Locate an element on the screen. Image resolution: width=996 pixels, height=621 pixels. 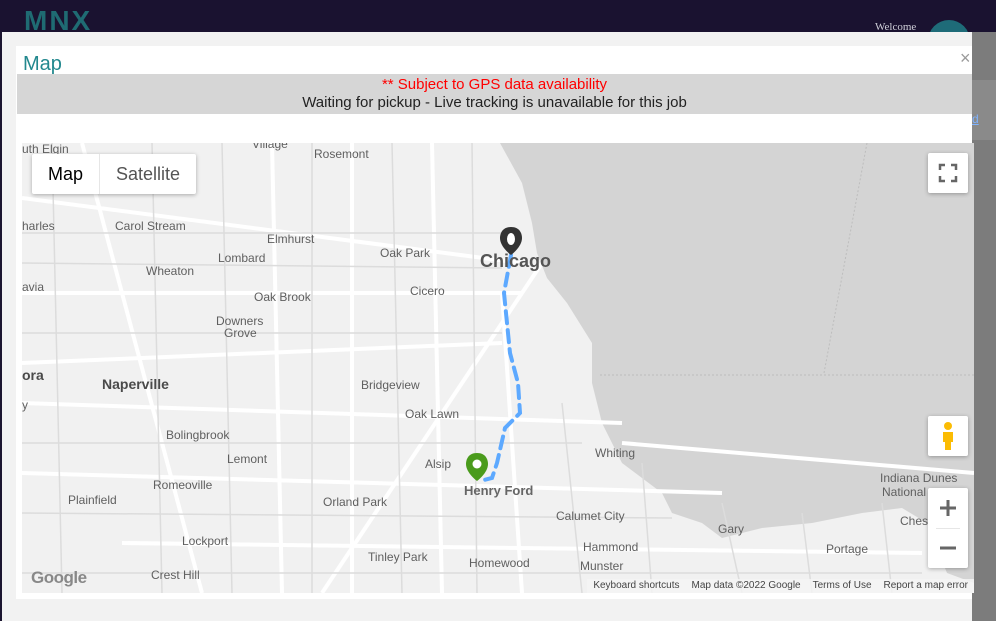
city-label: Bridgeview is located at coordinates (390, 385).